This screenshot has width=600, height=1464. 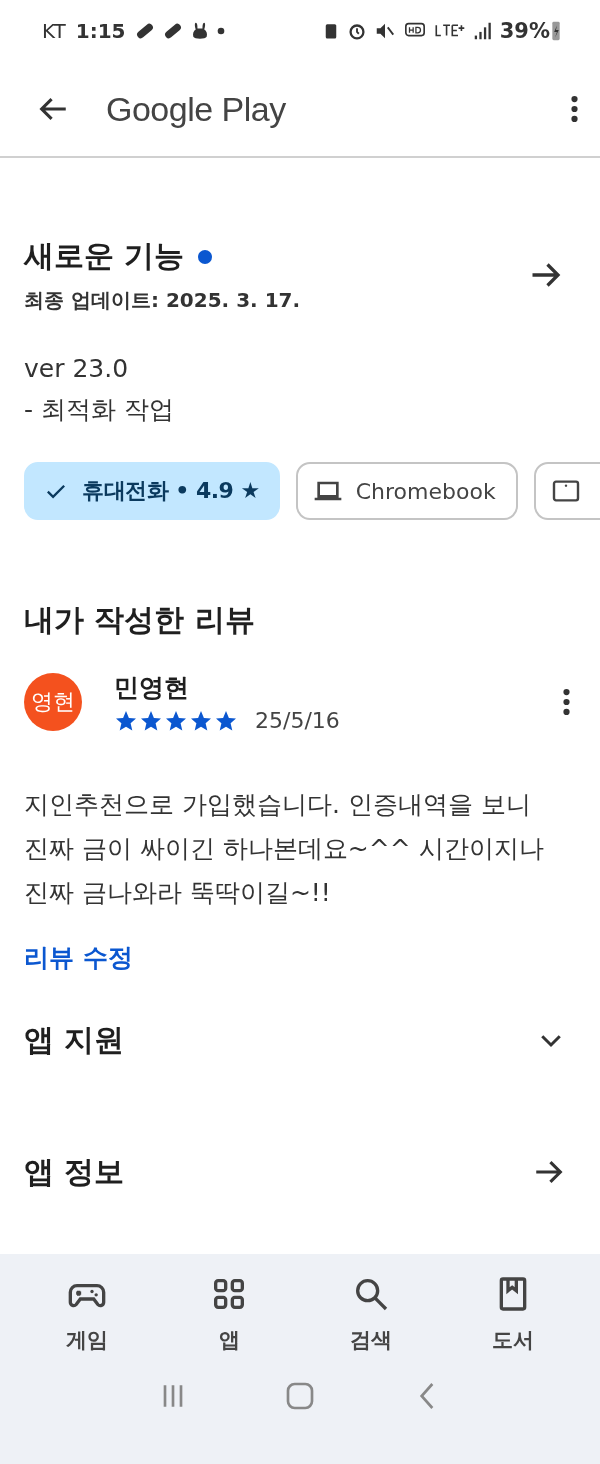 I want to click on device-filter-chip: Chromebook, so click(x=406, y=491).